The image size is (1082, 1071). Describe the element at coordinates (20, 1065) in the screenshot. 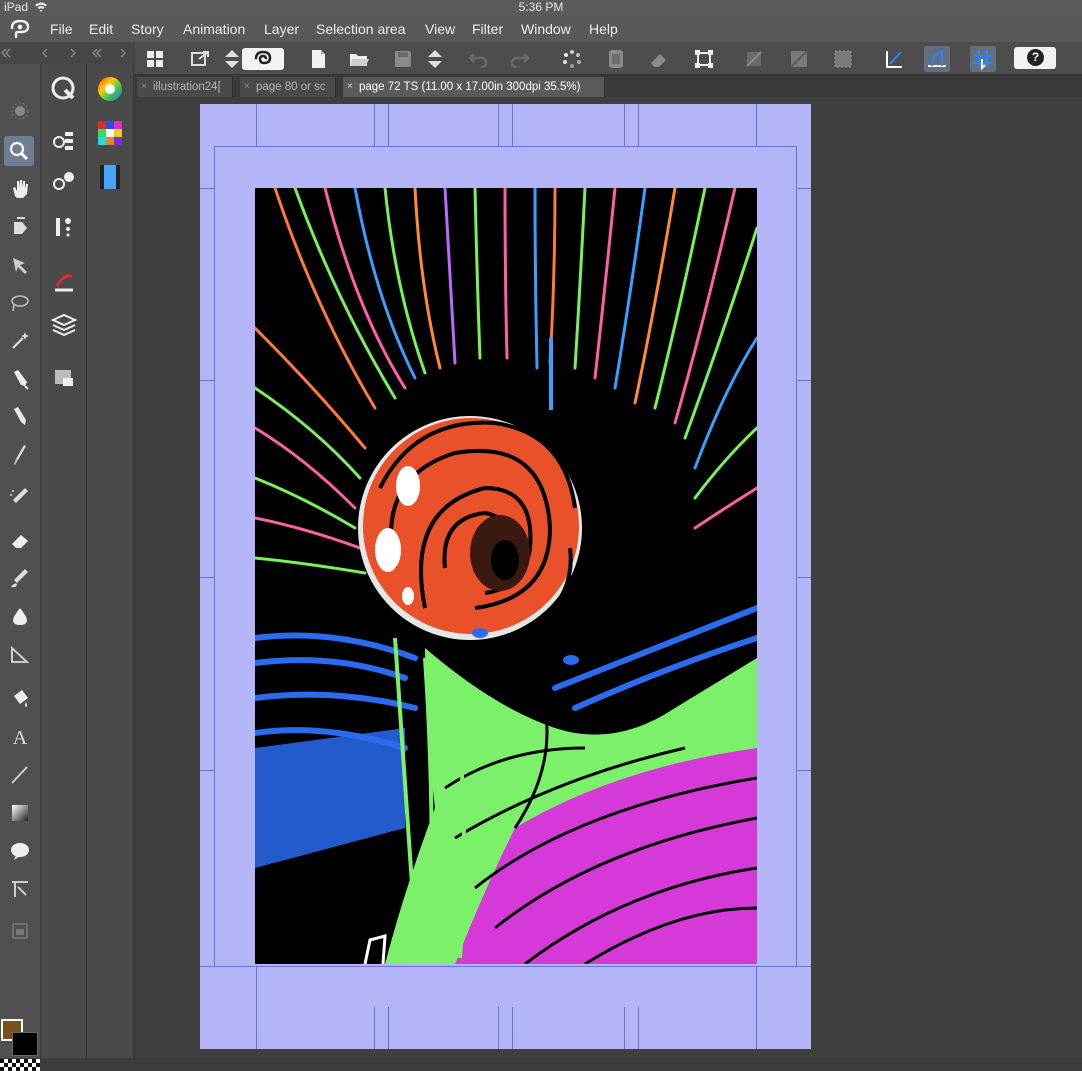

I see `transparent-color-swatch` at that location.